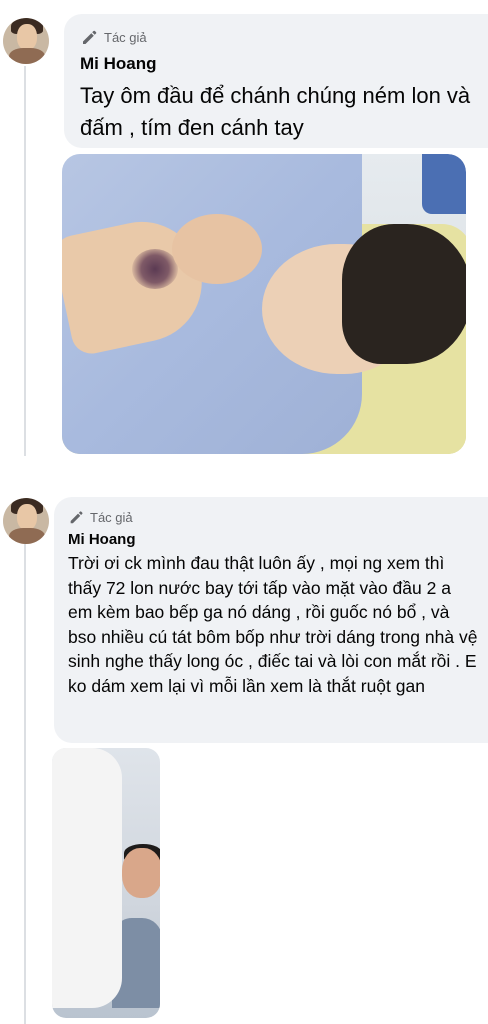 This screenshot has width=488, height=1024. What do you see at coordinates (106, 883) in the screenshot?
I see `comment-photo` at bounding box center [106, 883].